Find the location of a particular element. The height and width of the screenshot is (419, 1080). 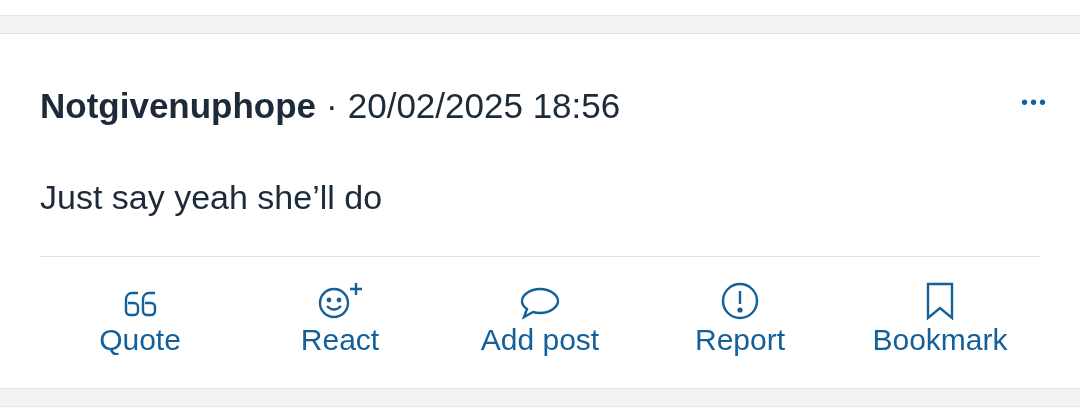

author-name: Notgivenuphope is located at coordinates (178, 106).